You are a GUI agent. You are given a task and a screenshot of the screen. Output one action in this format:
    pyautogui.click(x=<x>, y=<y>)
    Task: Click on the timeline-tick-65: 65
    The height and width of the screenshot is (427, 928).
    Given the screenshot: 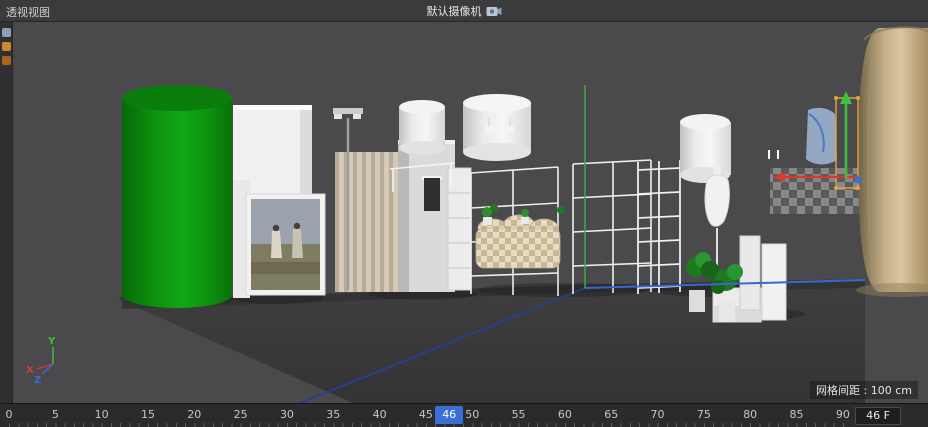 What is the action you would take?
    pyautogui.click(x=611, y=415)
    